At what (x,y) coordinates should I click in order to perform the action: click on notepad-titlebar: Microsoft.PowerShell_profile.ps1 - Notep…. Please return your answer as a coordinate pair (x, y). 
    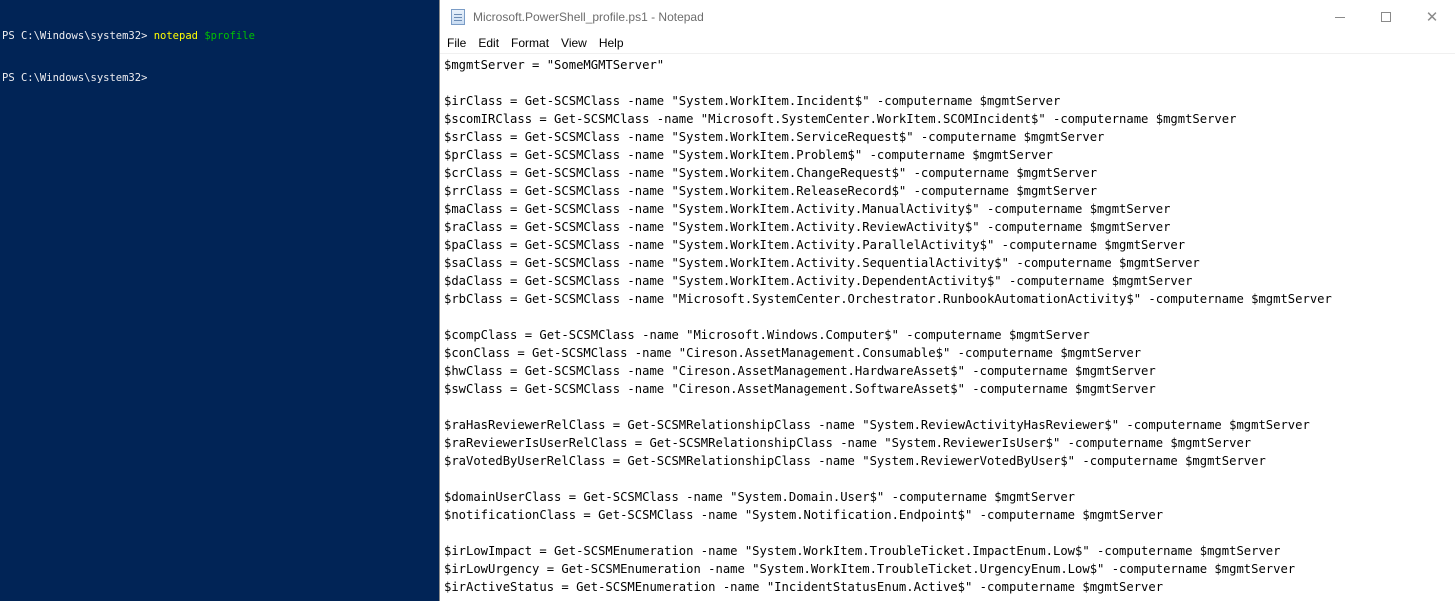
    Looking at the image, I should click on (947, 17).